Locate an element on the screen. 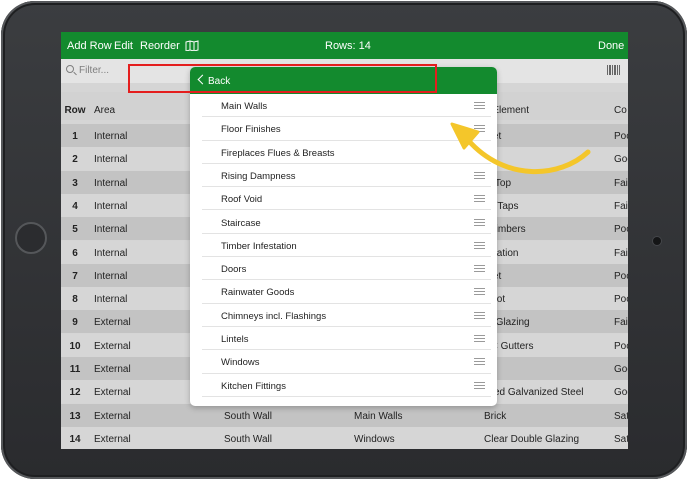 This screenshot has height=480, width=688. cell-n: 7 is located at coordinates (75, 276).